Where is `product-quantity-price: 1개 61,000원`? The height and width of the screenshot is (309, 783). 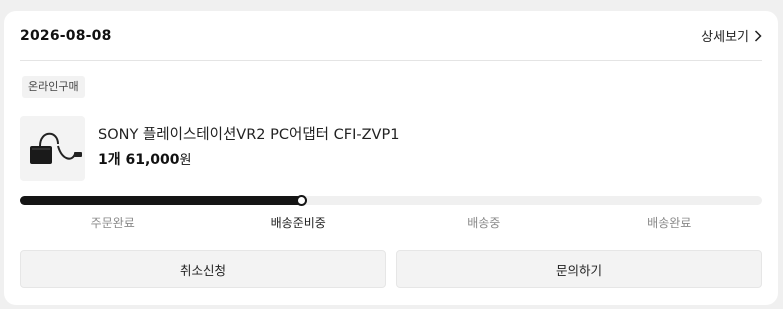
product-quantity-price: 1개 61,000원 is located at coordinates (145, 159).